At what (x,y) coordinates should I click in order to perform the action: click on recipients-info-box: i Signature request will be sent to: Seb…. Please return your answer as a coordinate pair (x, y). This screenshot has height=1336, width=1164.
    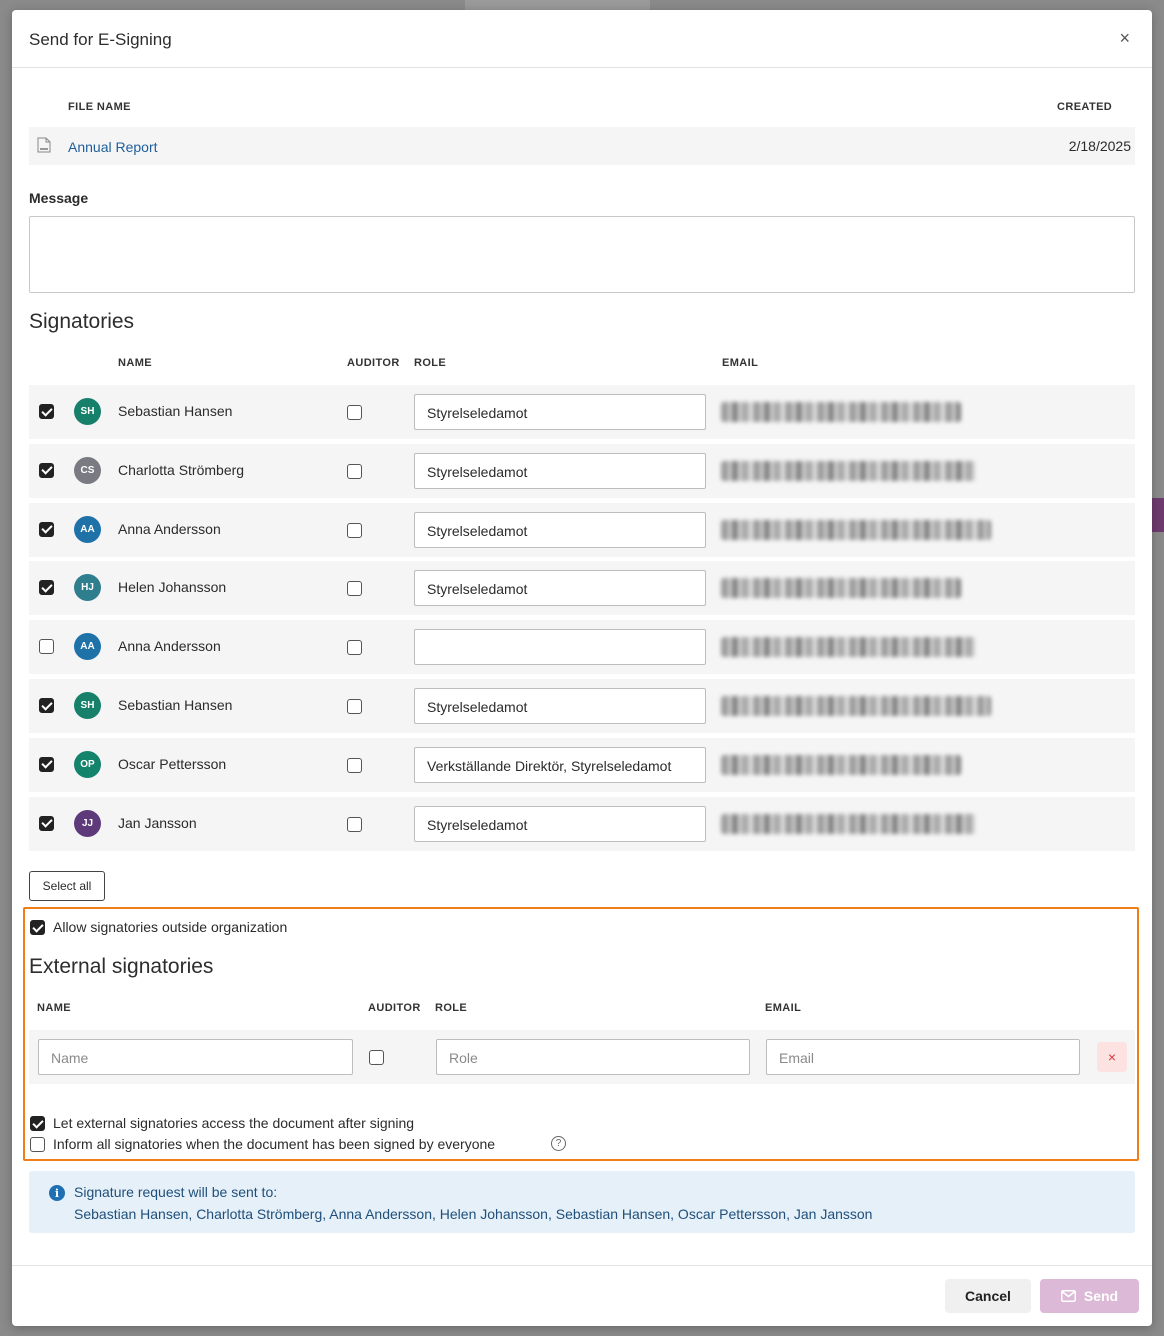
    Looking at the image, I should click on (582, 1202).